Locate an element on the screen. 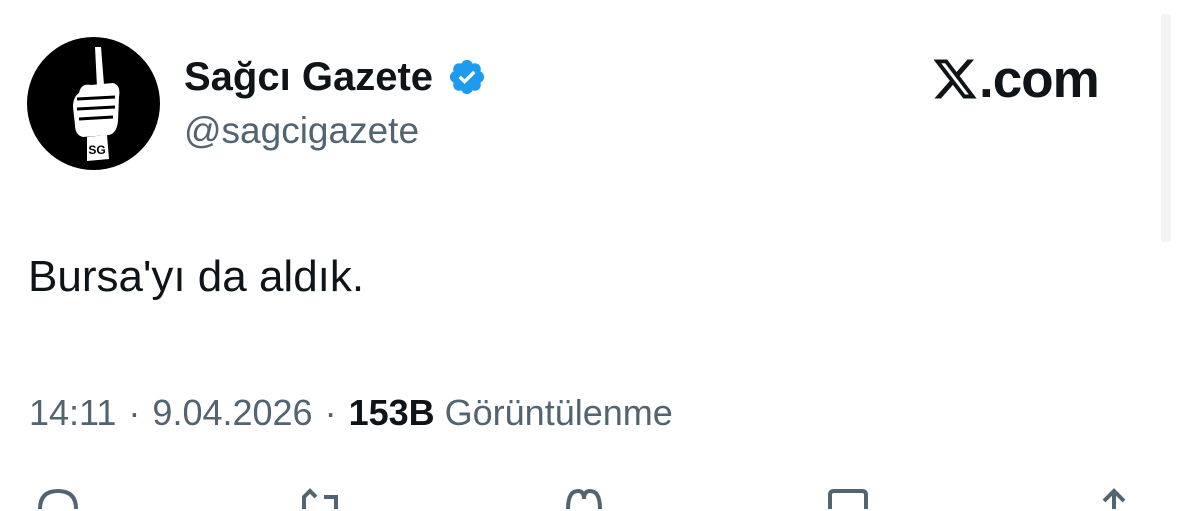 Image resolution: width=1179 pixels, height=511 pixels. tweet-meta: 14:11 · 9.04.2026 · 153B Görüntülenme is located at coordinates (351, 413).